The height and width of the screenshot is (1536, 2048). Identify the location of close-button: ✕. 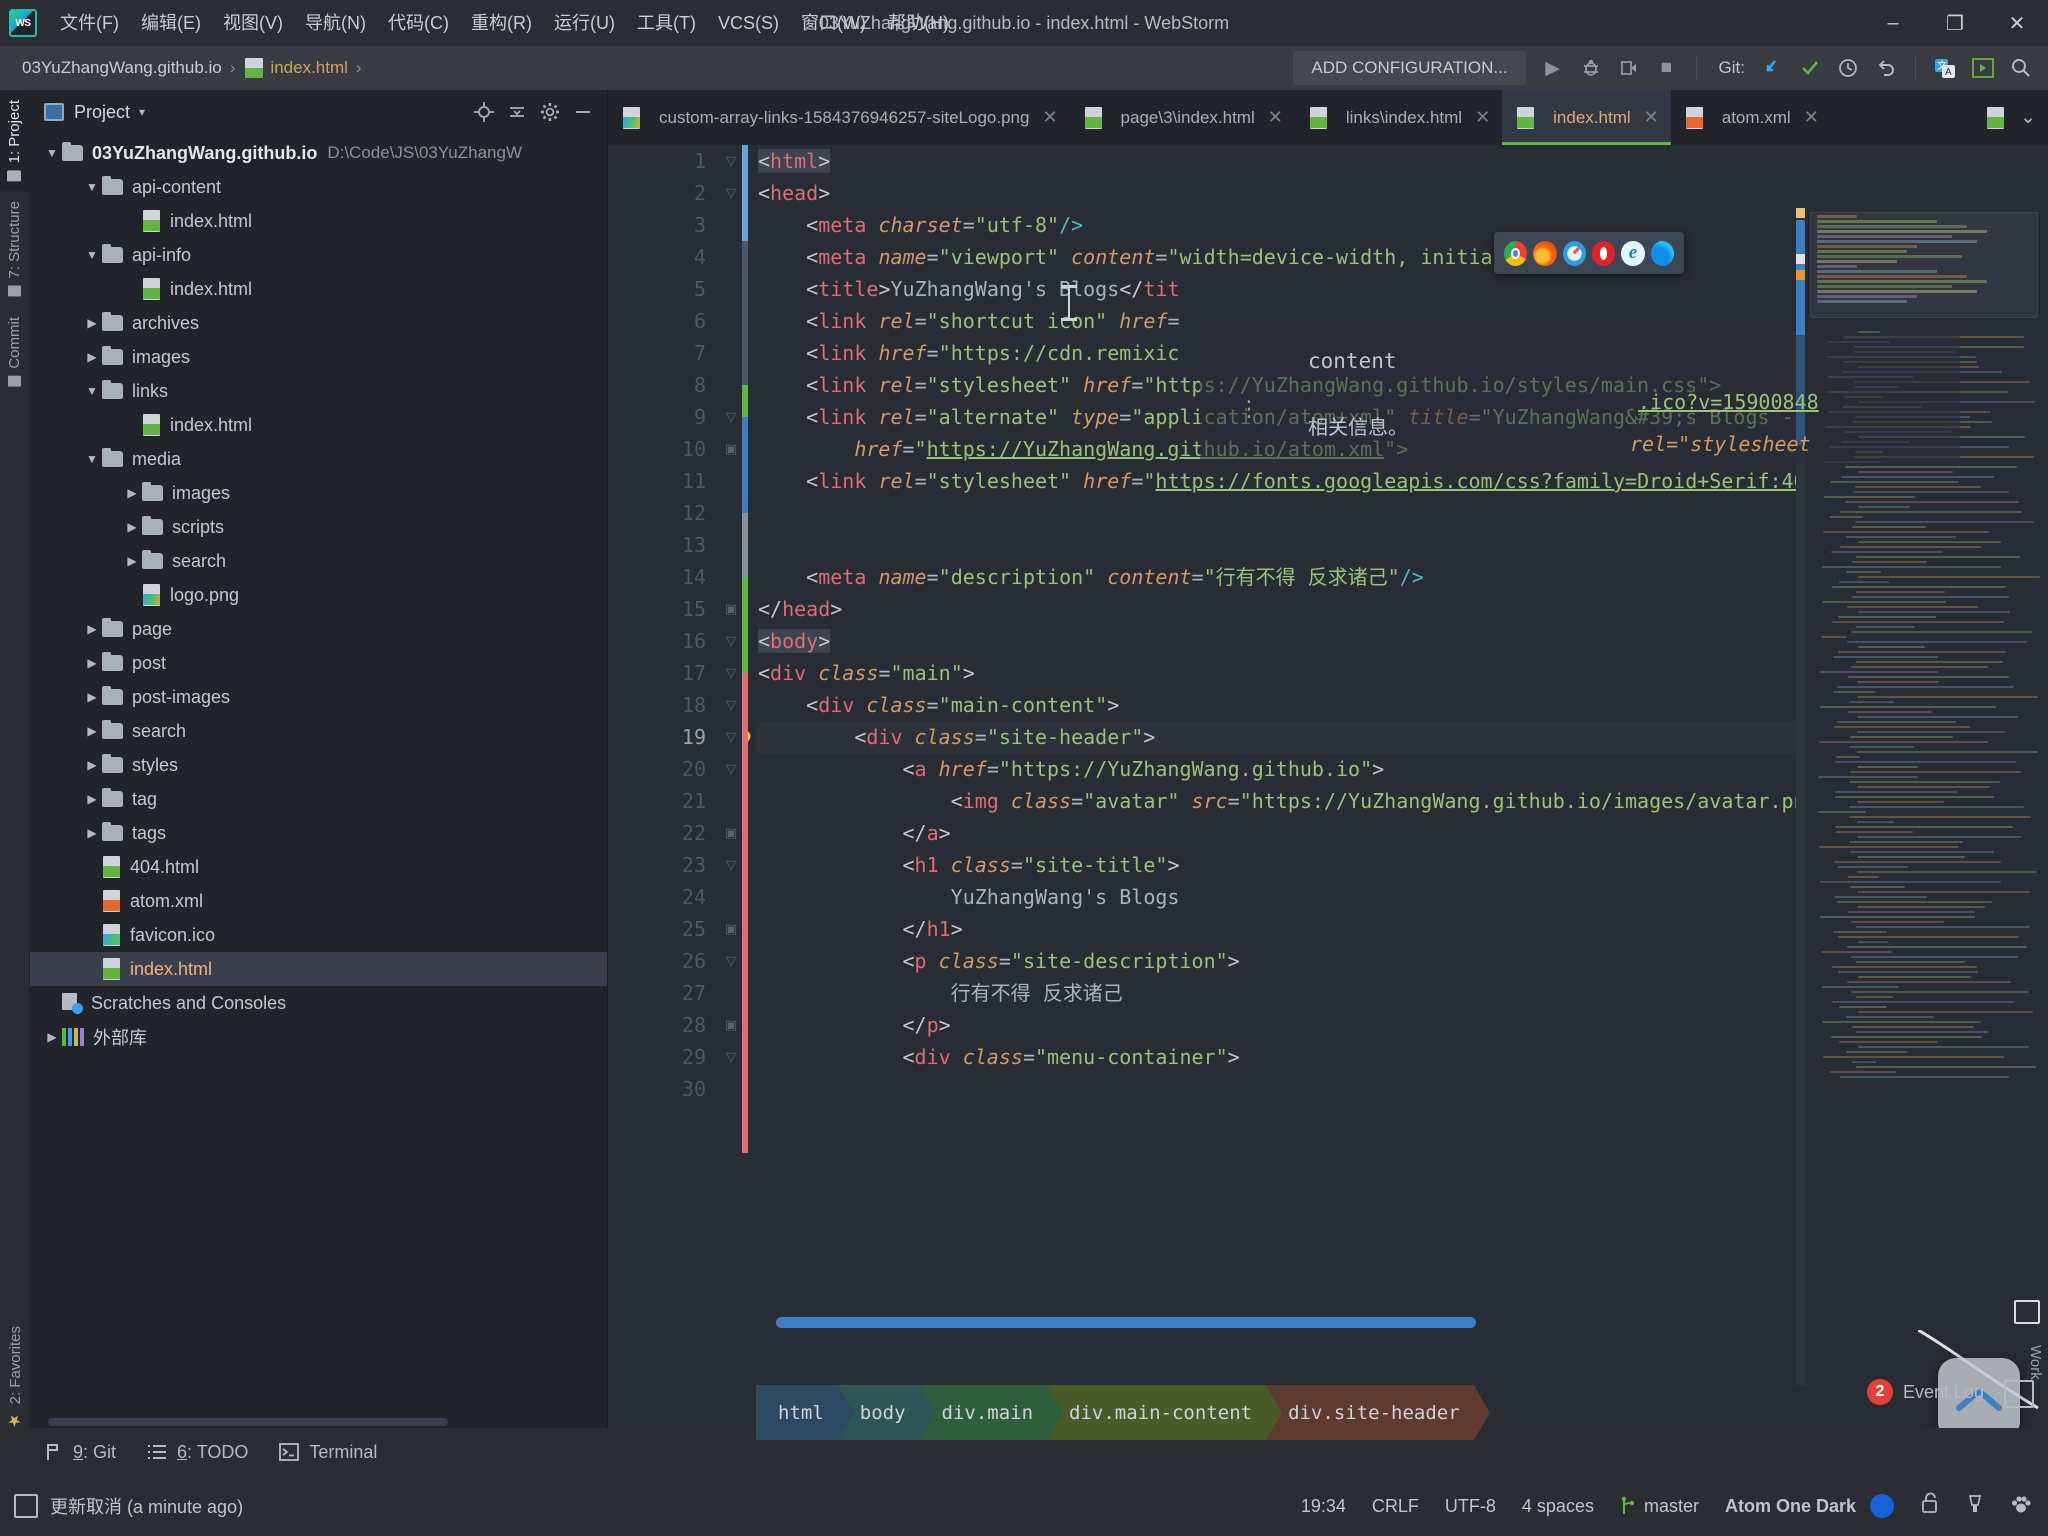
(2017, 23).